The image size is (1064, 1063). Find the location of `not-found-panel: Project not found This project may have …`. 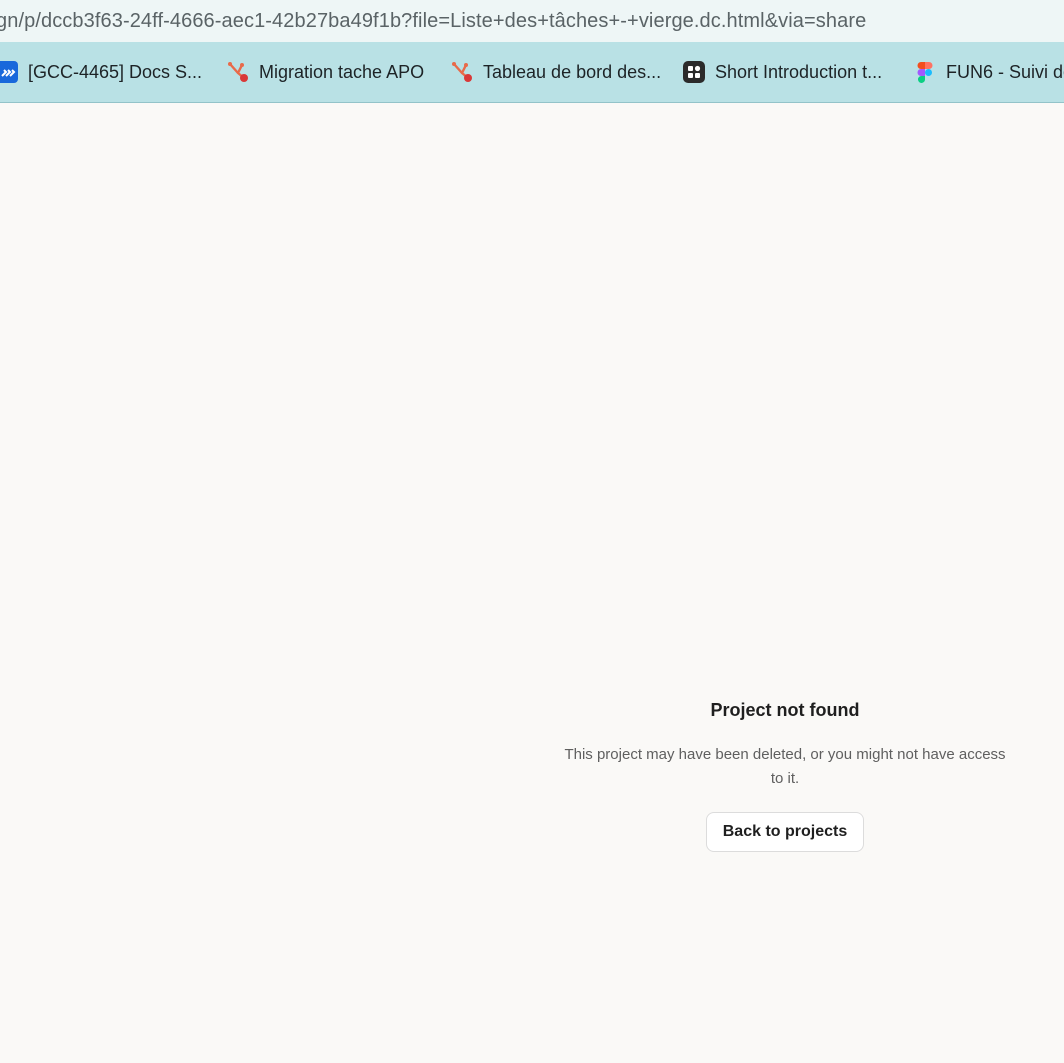

not-found-panel: Project not found This project may have … is located at coordinates (785, 776).